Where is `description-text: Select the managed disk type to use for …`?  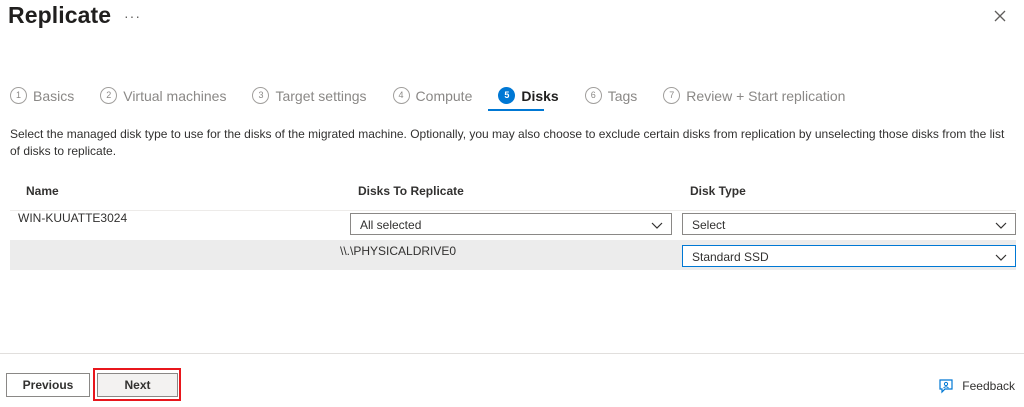
description-text: Select the managed disk type to use for … is located at coordinates (507, 142).